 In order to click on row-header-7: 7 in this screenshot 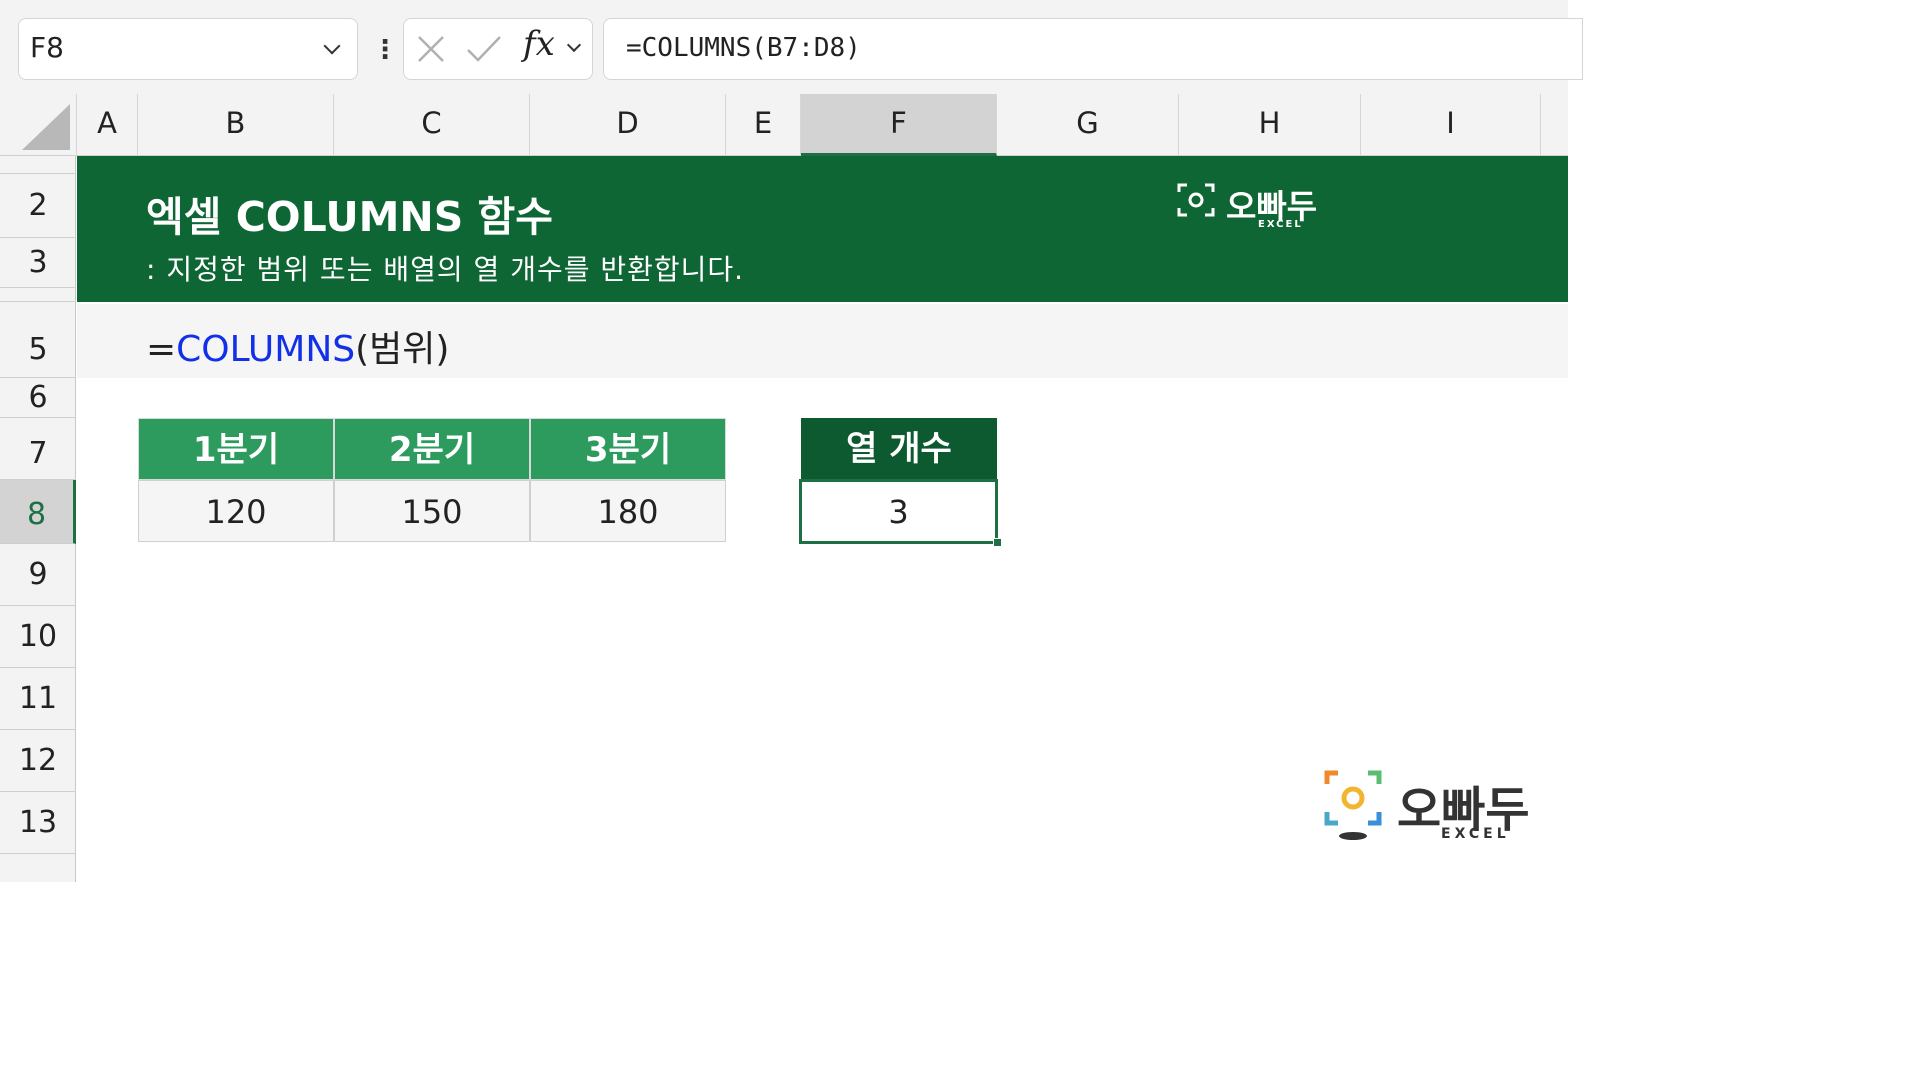, I will do `click(38, 449)`.